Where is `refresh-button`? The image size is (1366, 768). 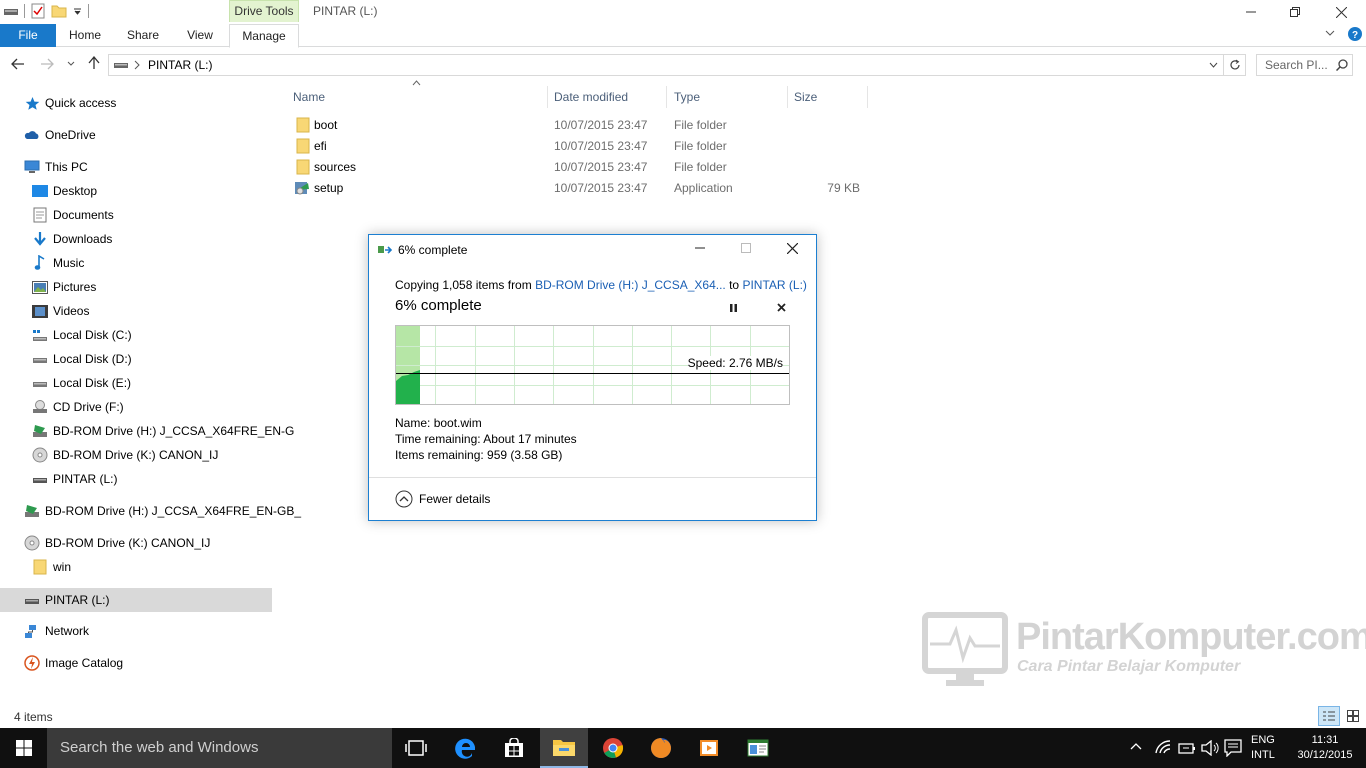
refresh-button is located at coordinates (1235, 65).